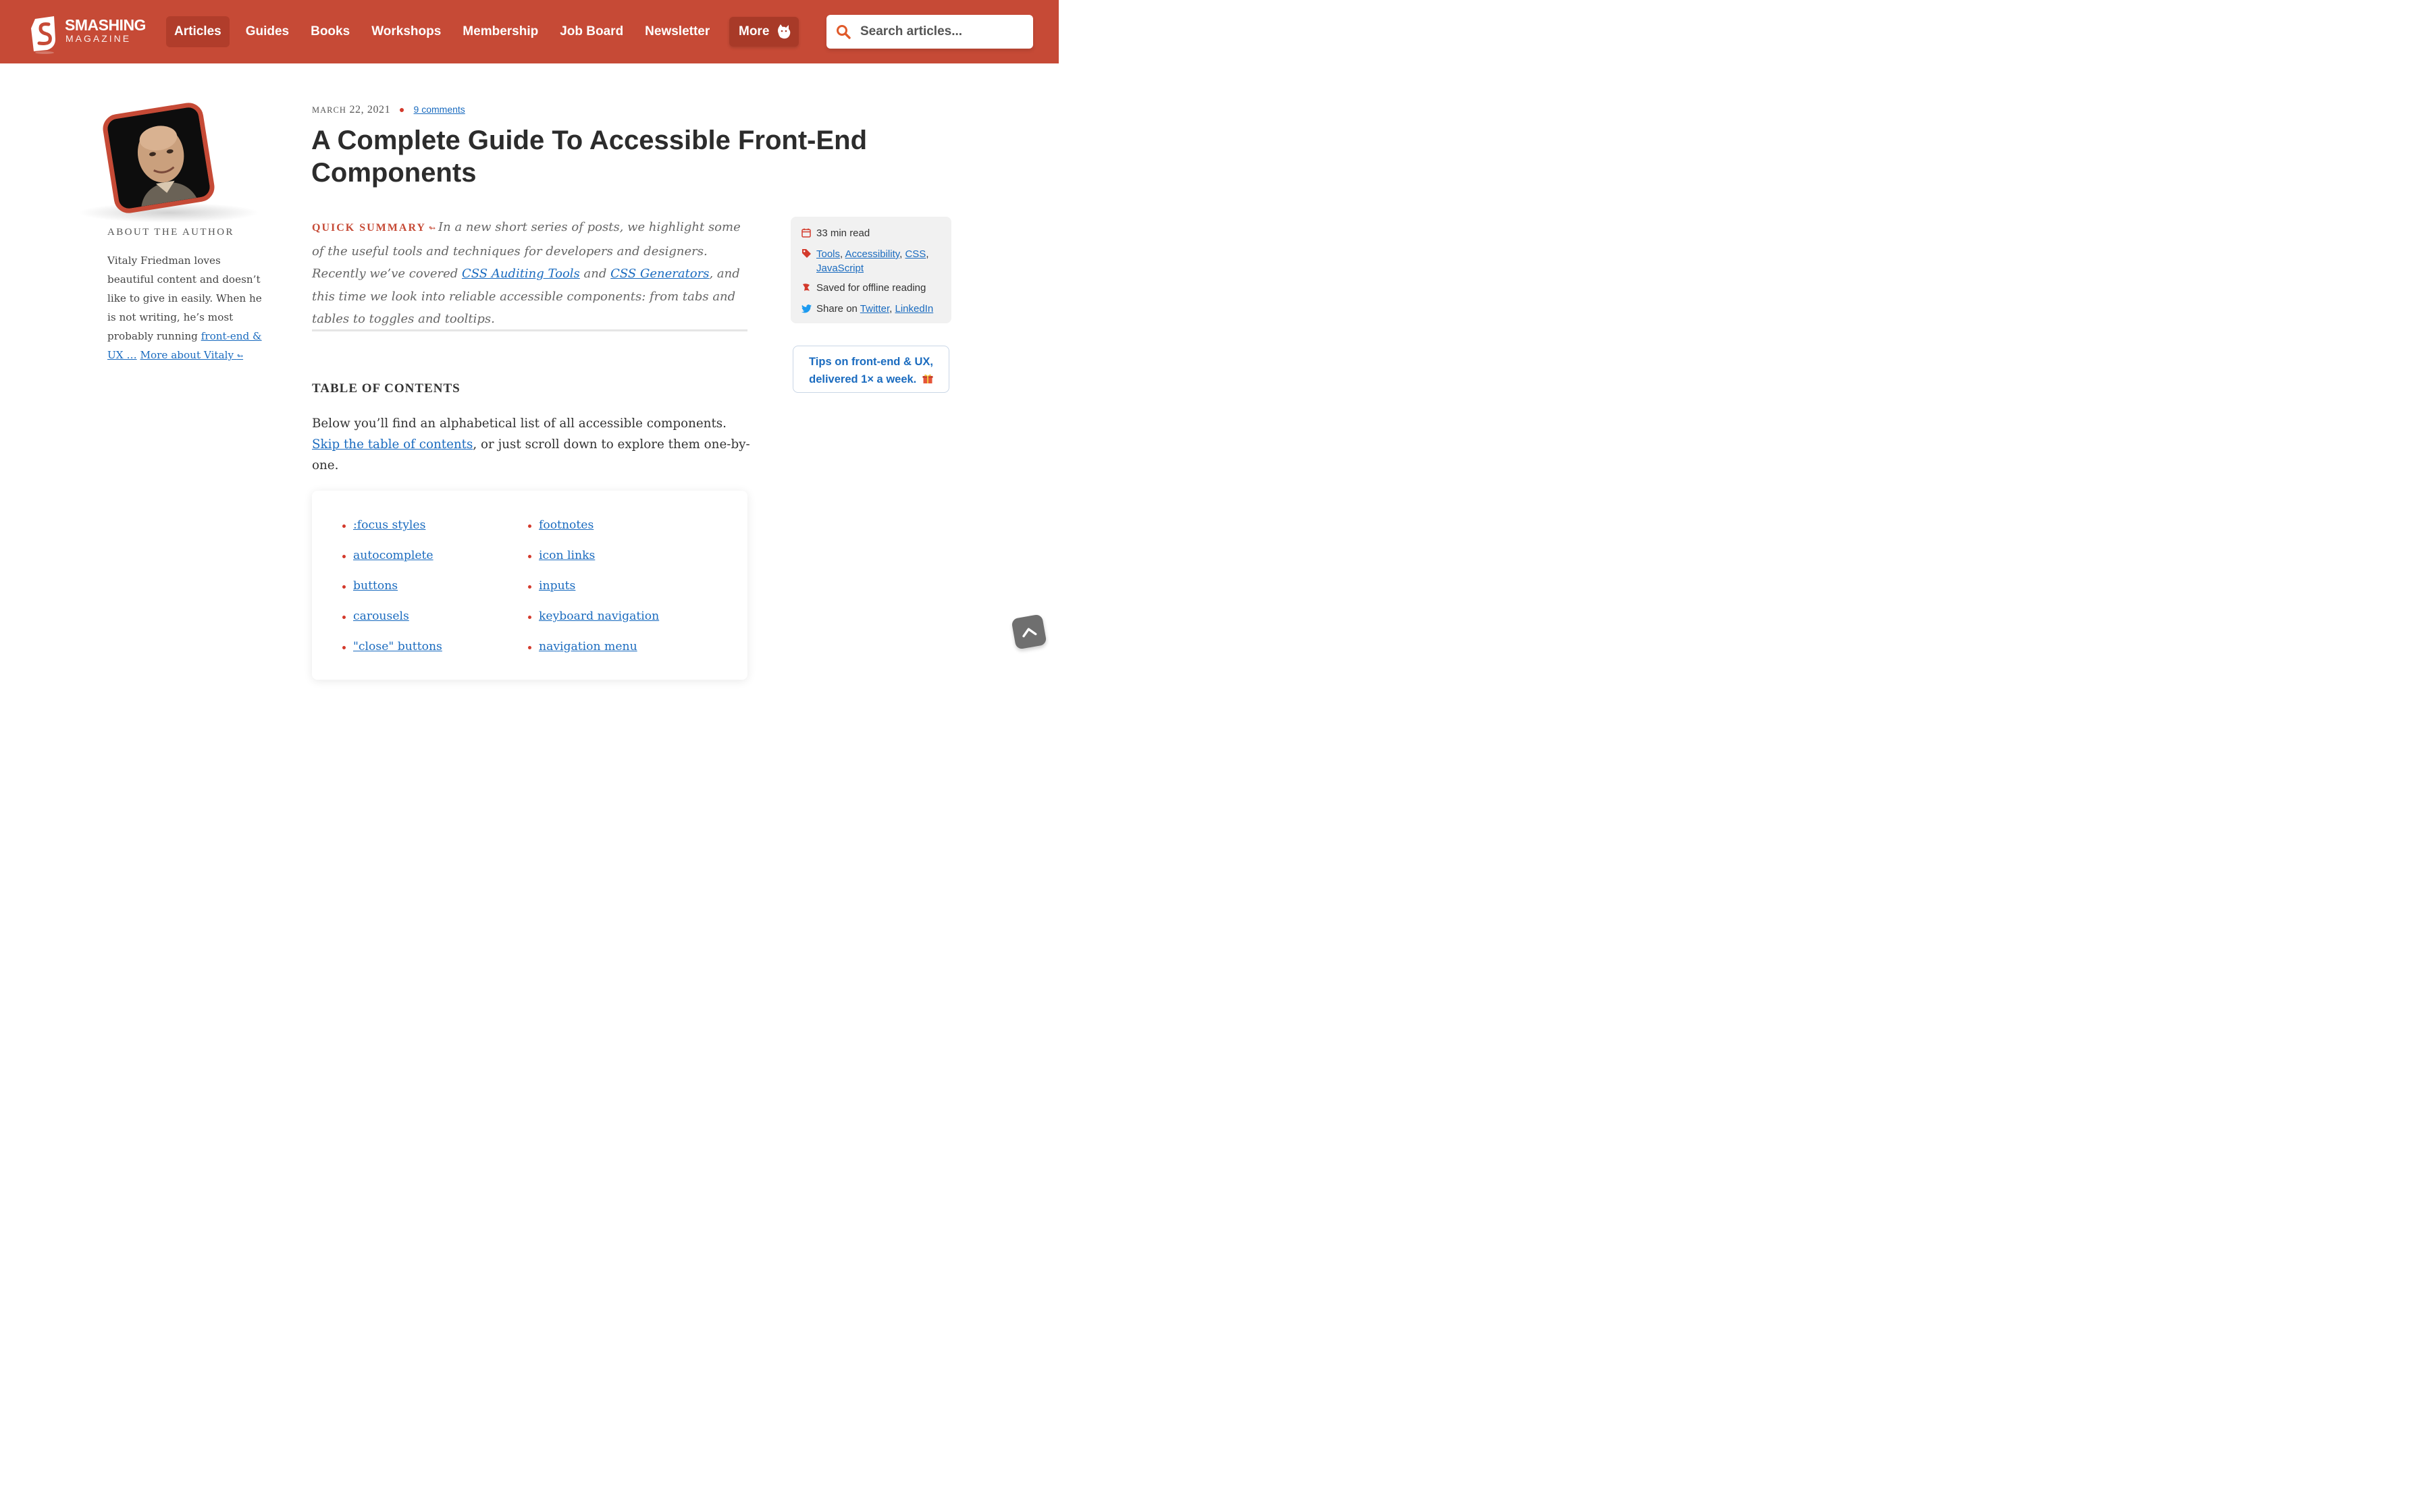  What do you see at coordinates (784, 31) in the screenshot?
I see `cat-icon` at bounding box center [784, 31].